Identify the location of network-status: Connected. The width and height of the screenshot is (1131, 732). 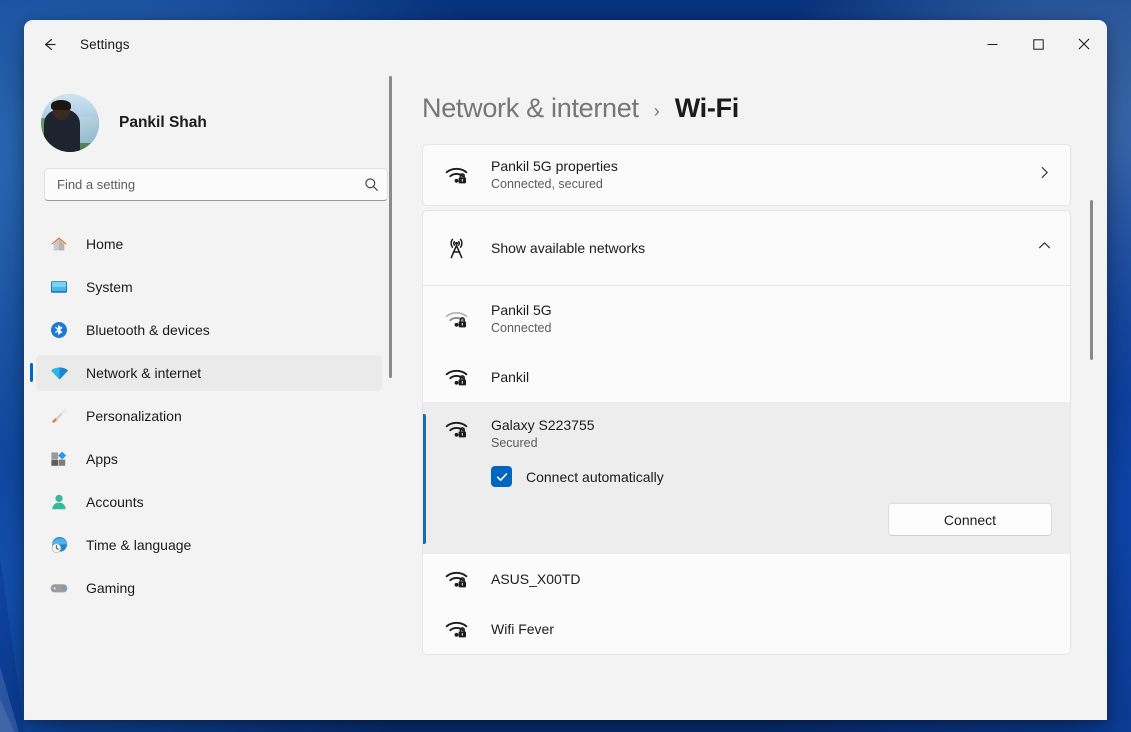
(521, 328).